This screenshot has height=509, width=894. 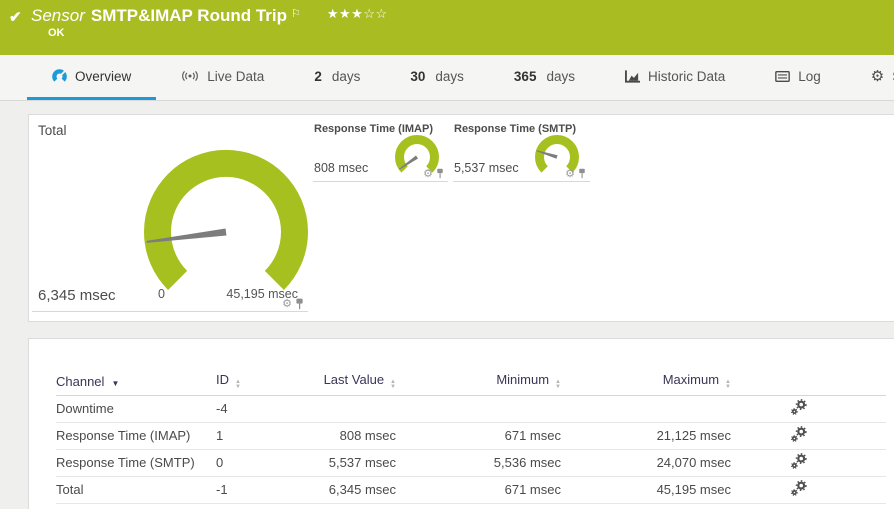 I want to click on table-row: Downtime -4, so click(x=471, y=409).